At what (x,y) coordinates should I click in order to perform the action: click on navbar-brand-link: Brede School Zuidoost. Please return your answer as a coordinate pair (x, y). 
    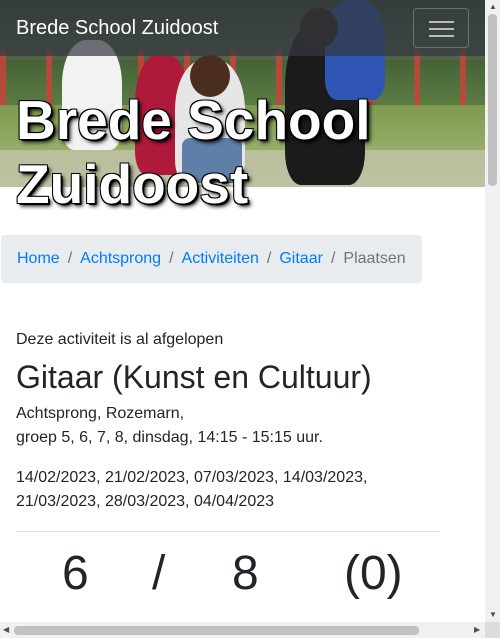
    Looking at the image, I should click on (117, 28).